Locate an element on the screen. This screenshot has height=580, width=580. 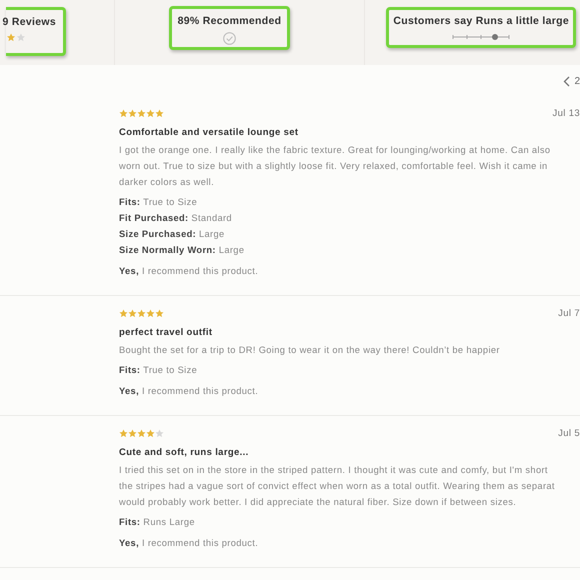
review-title: perfect travel outfit is located at coordinates (166, 332).